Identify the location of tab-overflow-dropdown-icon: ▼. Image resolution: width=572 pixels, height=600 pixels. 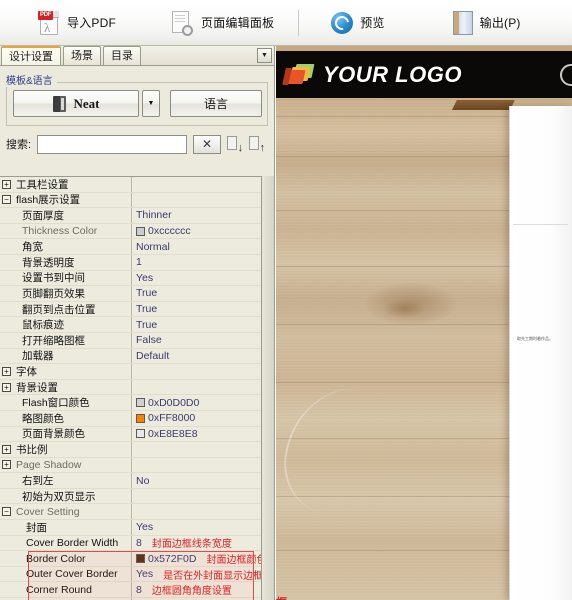
(264, 55).